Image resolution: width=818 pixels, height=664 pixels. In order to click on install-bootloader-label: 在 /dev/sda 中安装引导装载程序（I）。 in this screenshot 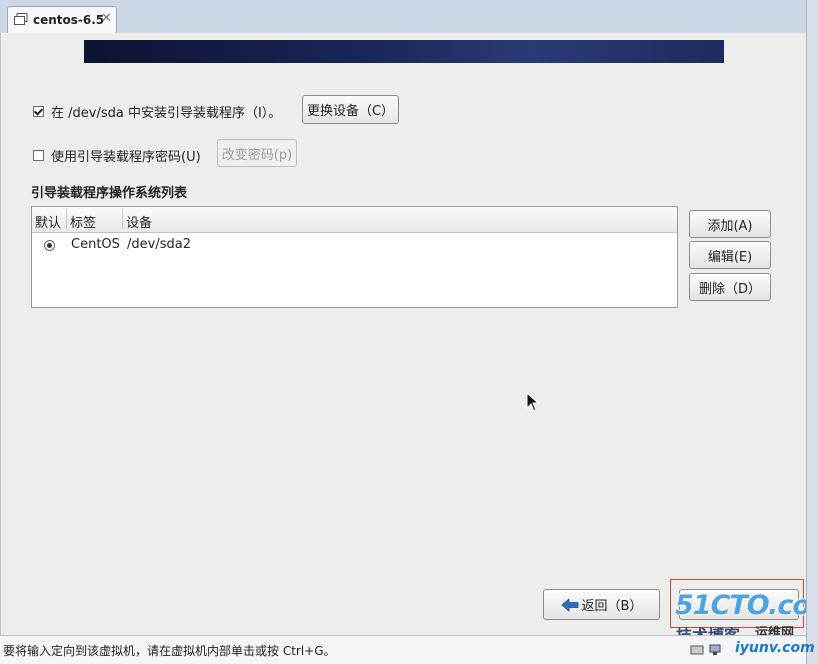, I will do `click(166, 113)`.